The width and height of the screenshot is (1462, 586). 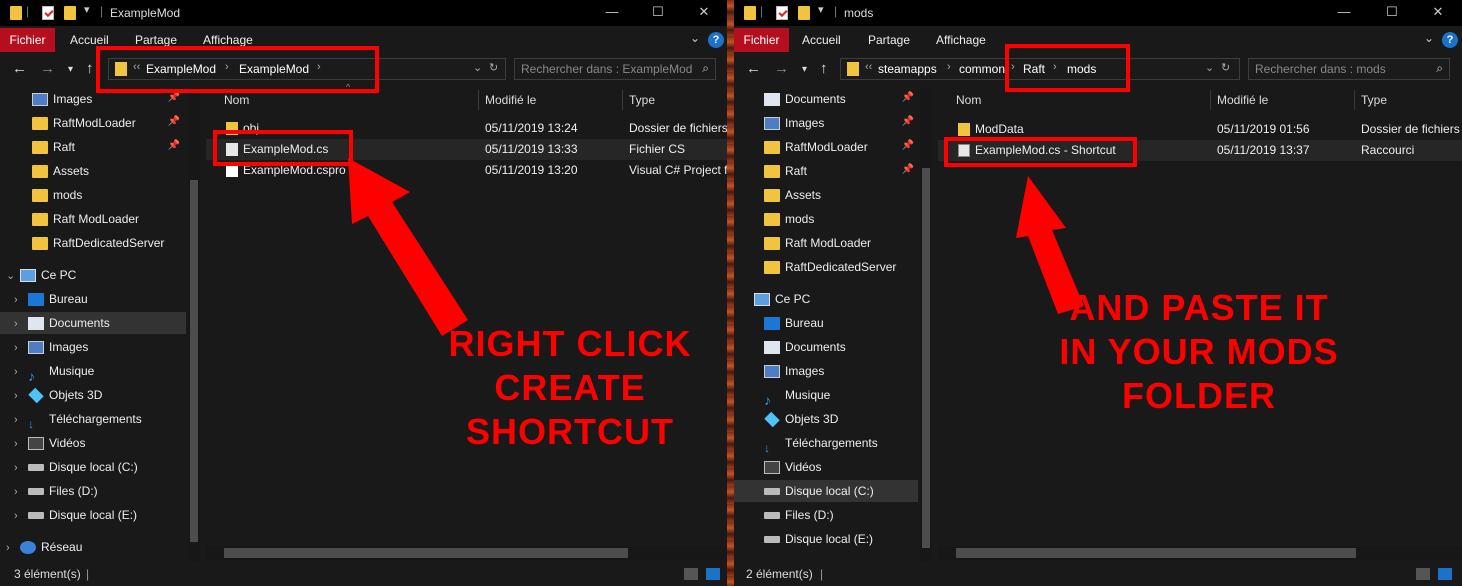 I want to click on nav-item: › Disque local (E:), so click(x=75, y=515).